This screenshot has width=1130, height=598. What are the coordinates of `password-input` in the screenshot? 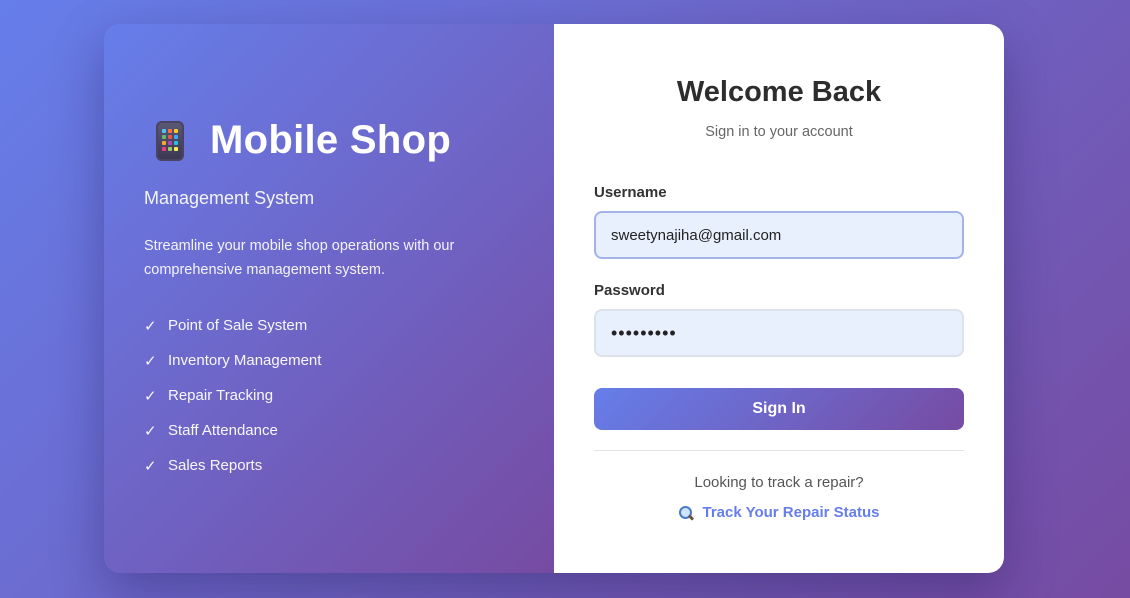 It's located at (779, 333).